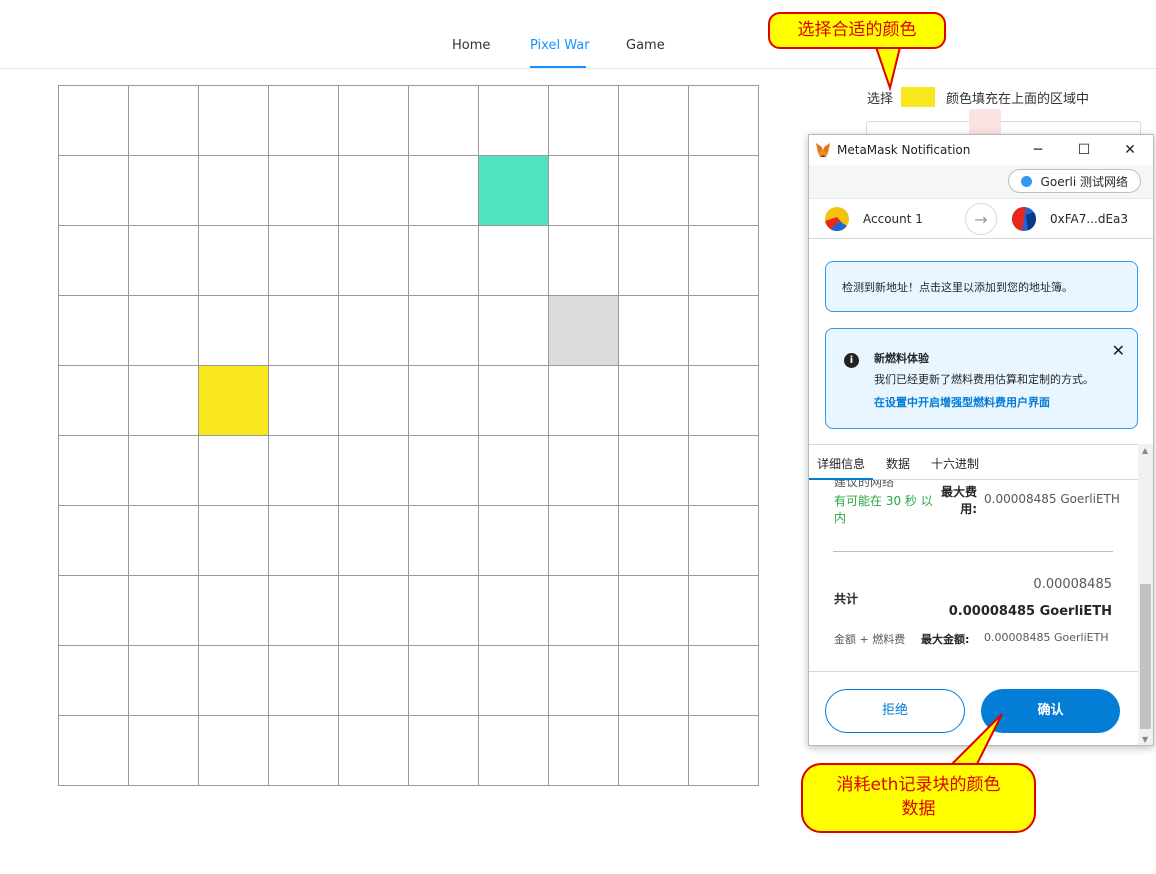  I want to click on tab-home: Home, so click(471, 45).